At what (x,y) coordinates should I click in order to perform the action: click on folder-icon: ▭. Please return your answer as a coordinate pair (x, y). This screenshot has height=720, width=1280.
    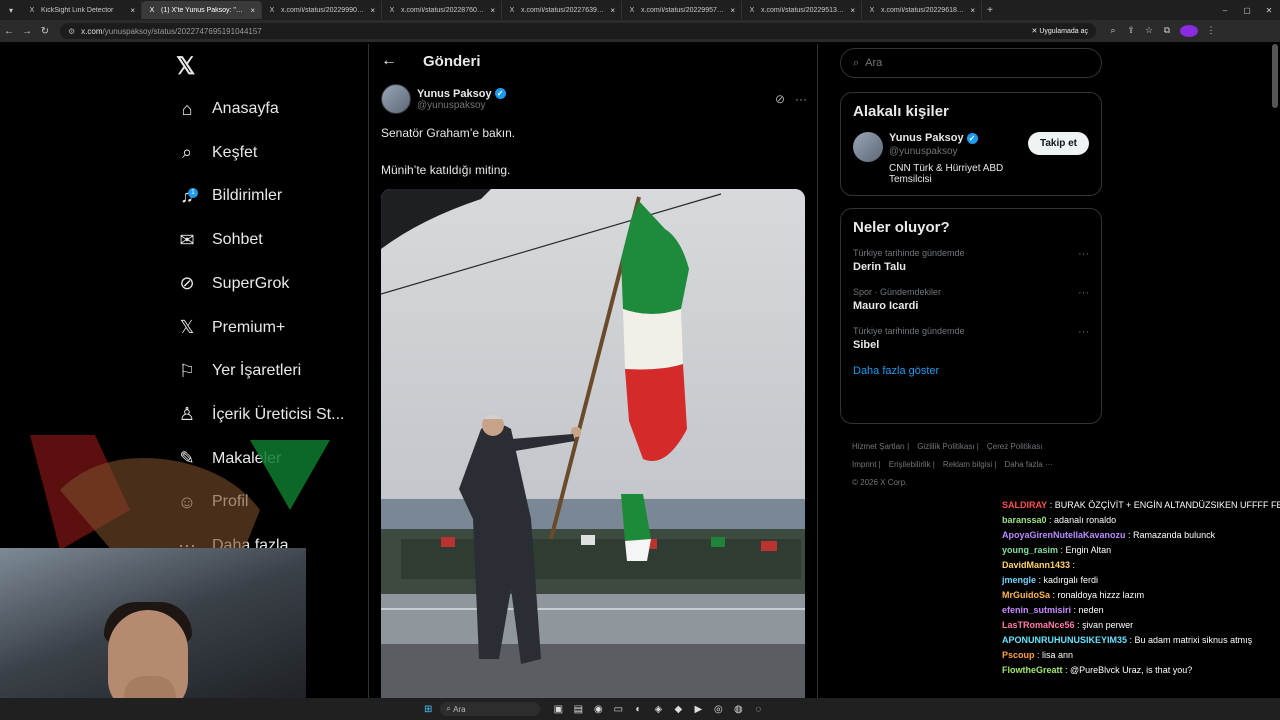
    Looking at the image, I should click on (618, 709).